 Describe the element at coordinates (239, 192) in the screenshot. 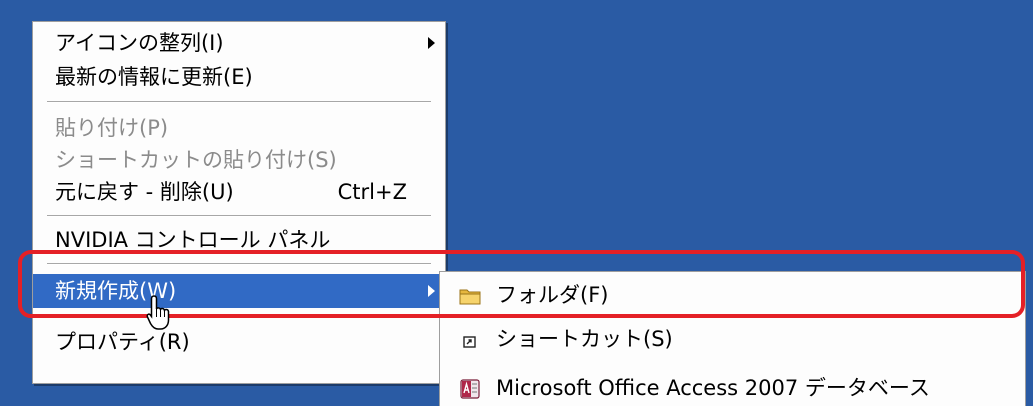

I see `menu-item-undo-delete: 元に戻す - 削除(U) Ctrl+Z` at that location.